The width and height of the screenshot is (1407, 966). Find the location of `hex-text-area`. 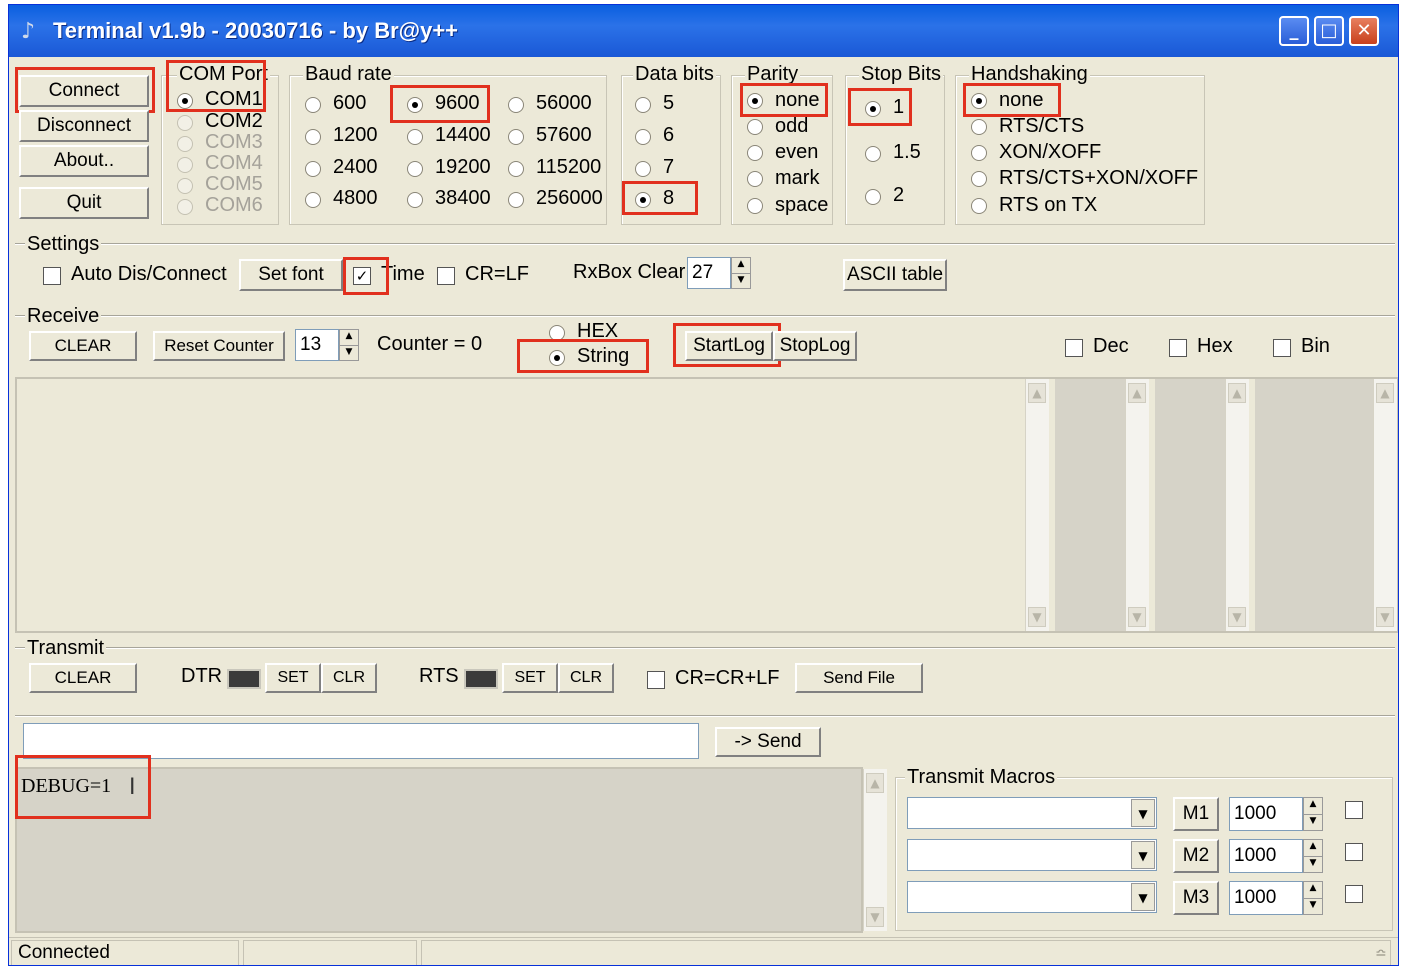

hex-text-area is located at coordinates (1190, 505).